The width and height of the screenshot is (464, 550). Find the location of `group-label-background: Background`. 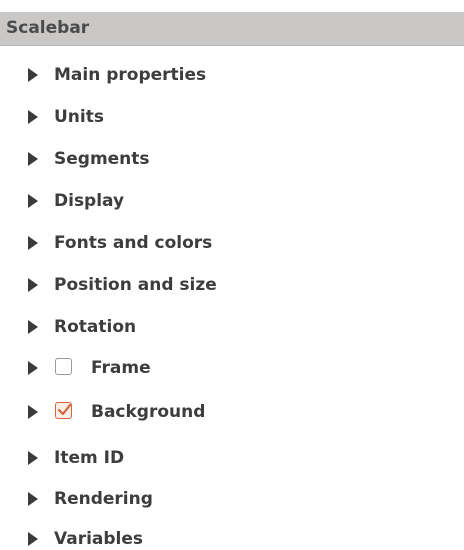

group-label-background: Background is located at coordinates (148, 412).